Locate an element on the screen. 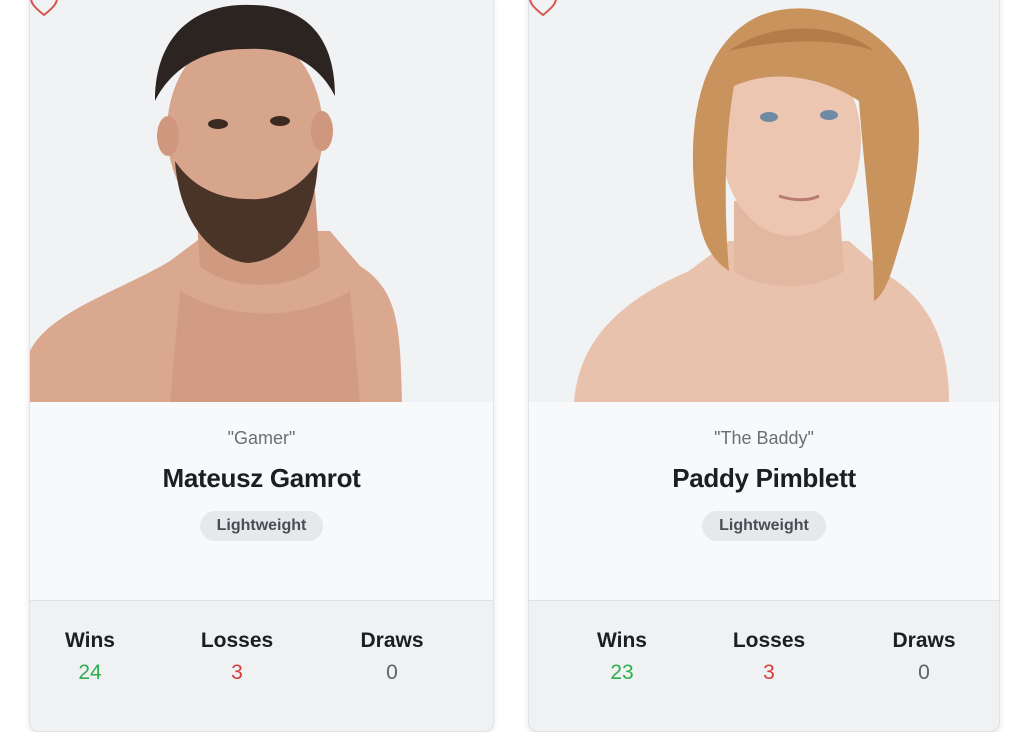  fighter-nickname: "The Baddy" is located at coordinates (764, 438).